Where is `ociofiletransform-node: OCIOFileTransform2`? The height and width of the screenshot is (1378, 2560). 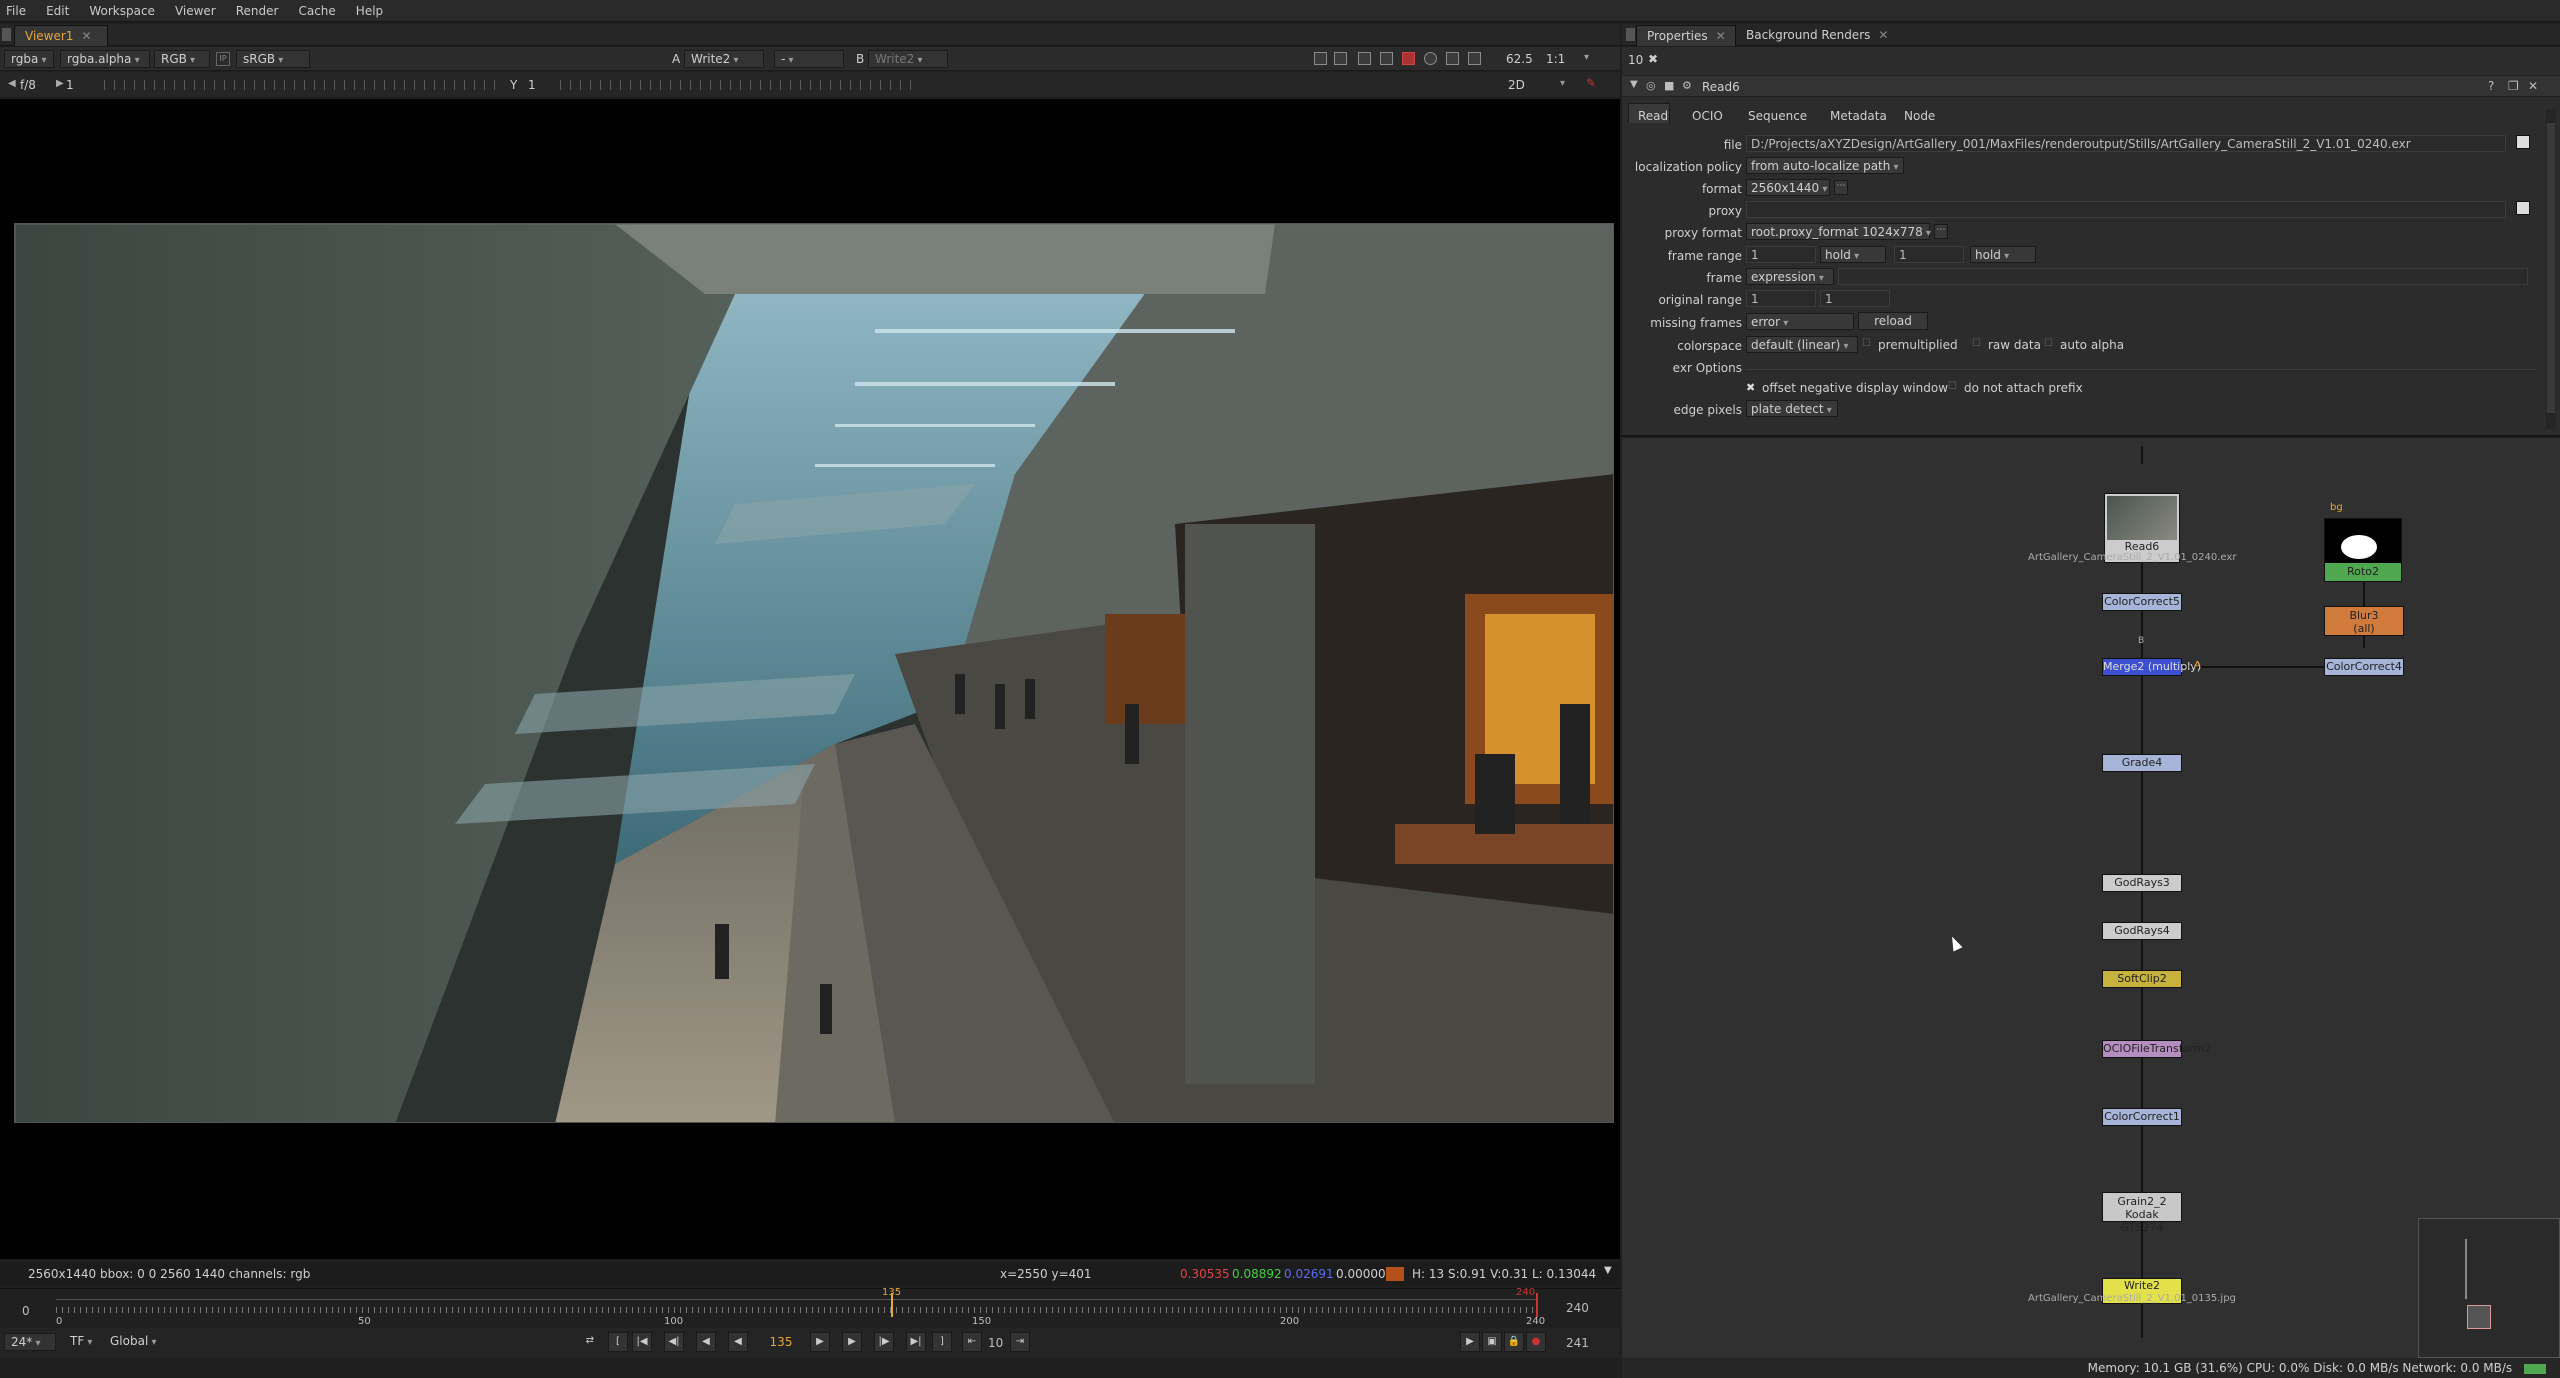
ociofiletransform-node: OCIOFileTransform2 is located at coordinates (2156, 1049).